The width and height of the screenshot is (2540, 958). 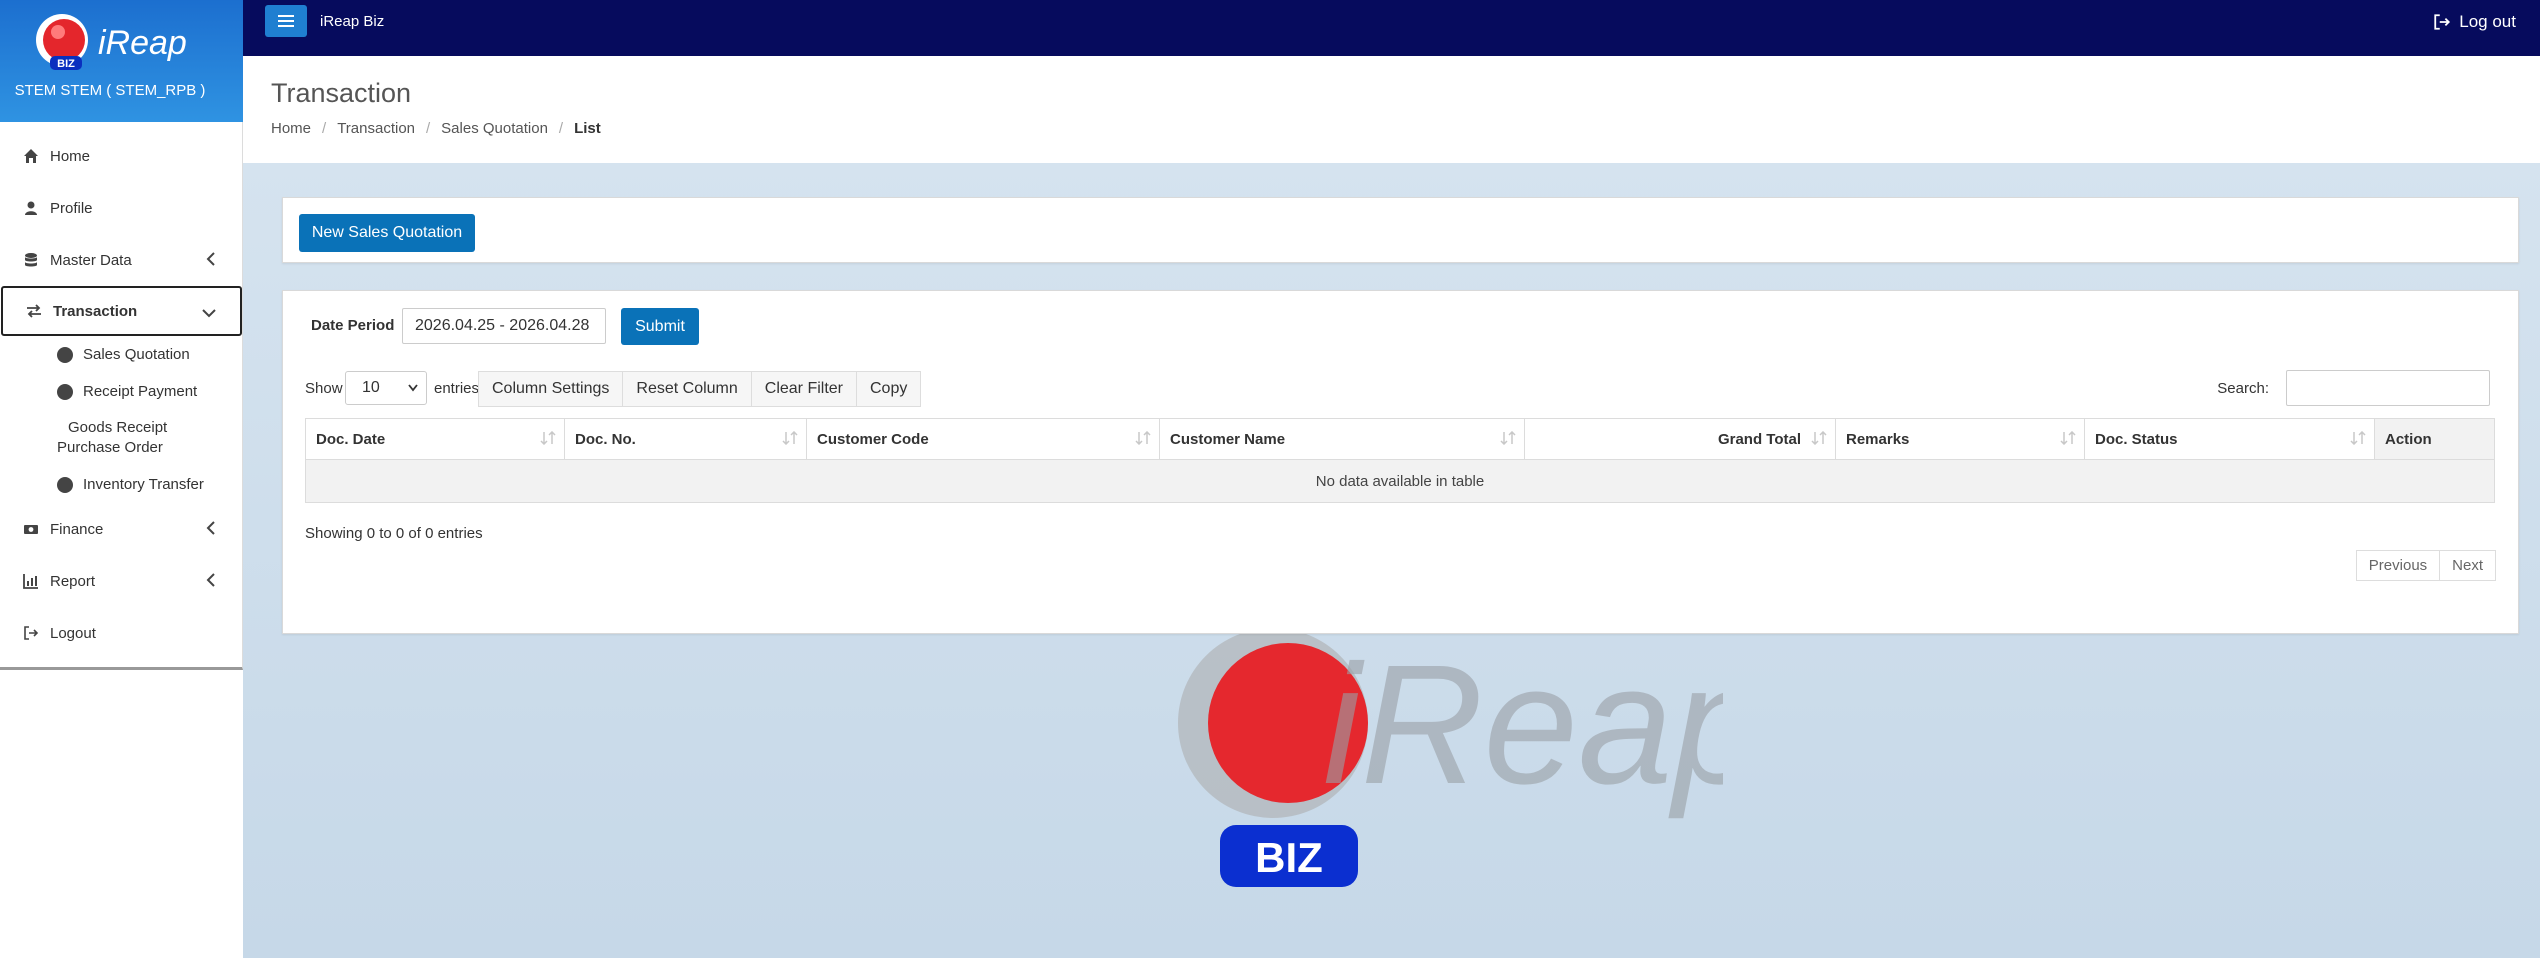 What do you see at coordinates (353, 325) in the screenshot?
I see `date-period-label: Date Period` at bounding box center [353, 325].